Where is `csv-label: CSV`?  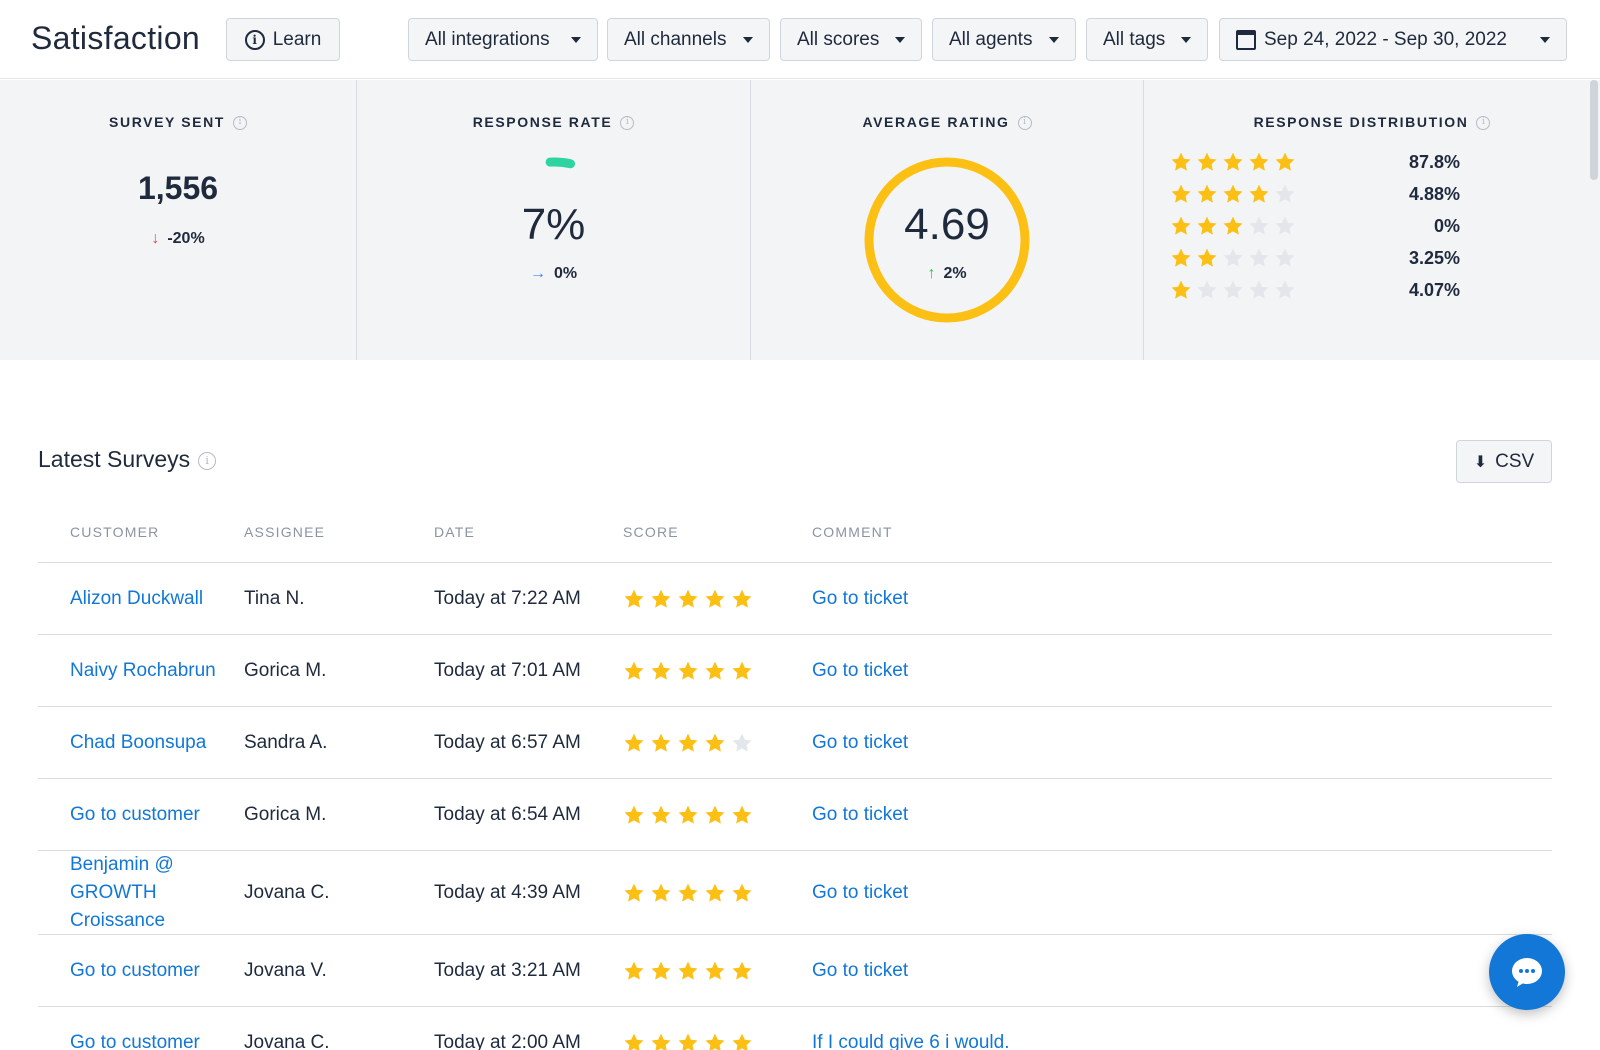 csv-label: CSV is located at coordinates (1515, 461).